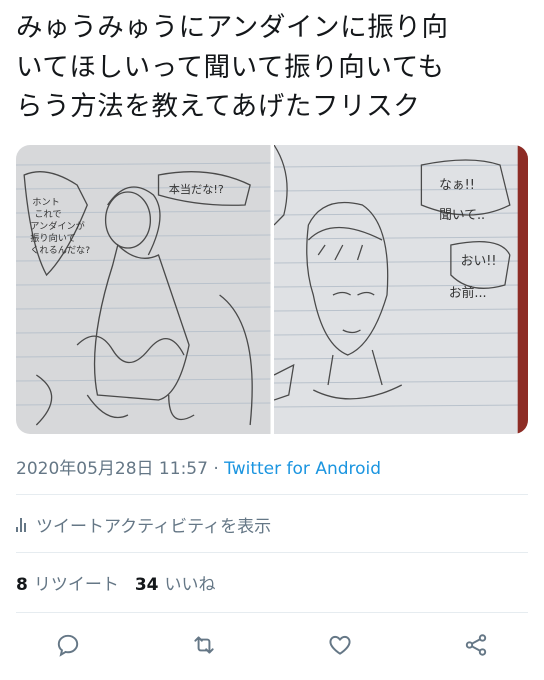 Image resolution: width=544 pixels, height=680 pixels. I want to click on like-icon, so click(340, 645).